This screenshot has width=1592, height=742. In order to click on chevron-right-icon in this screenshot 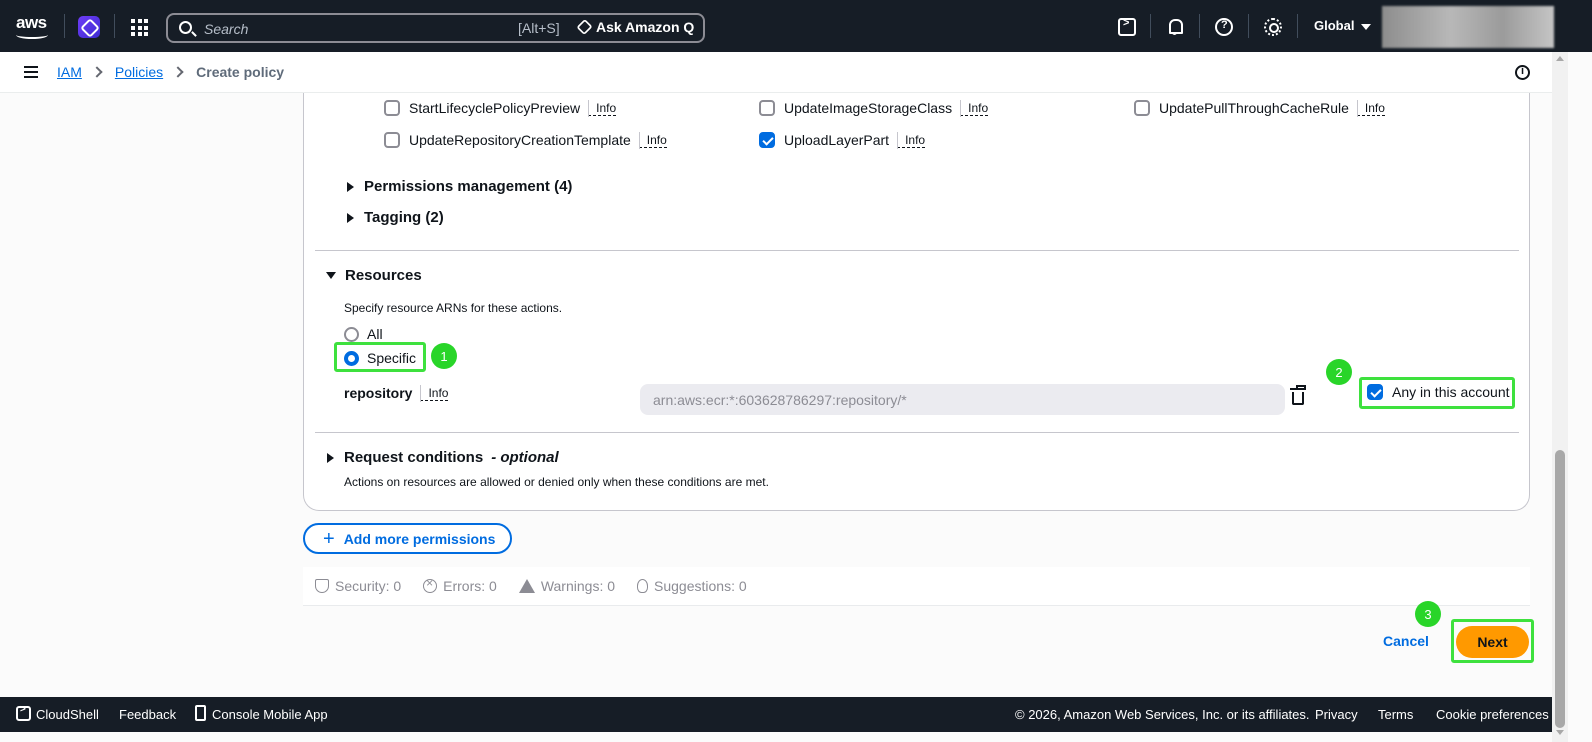, I will do `click(178, 72)`.